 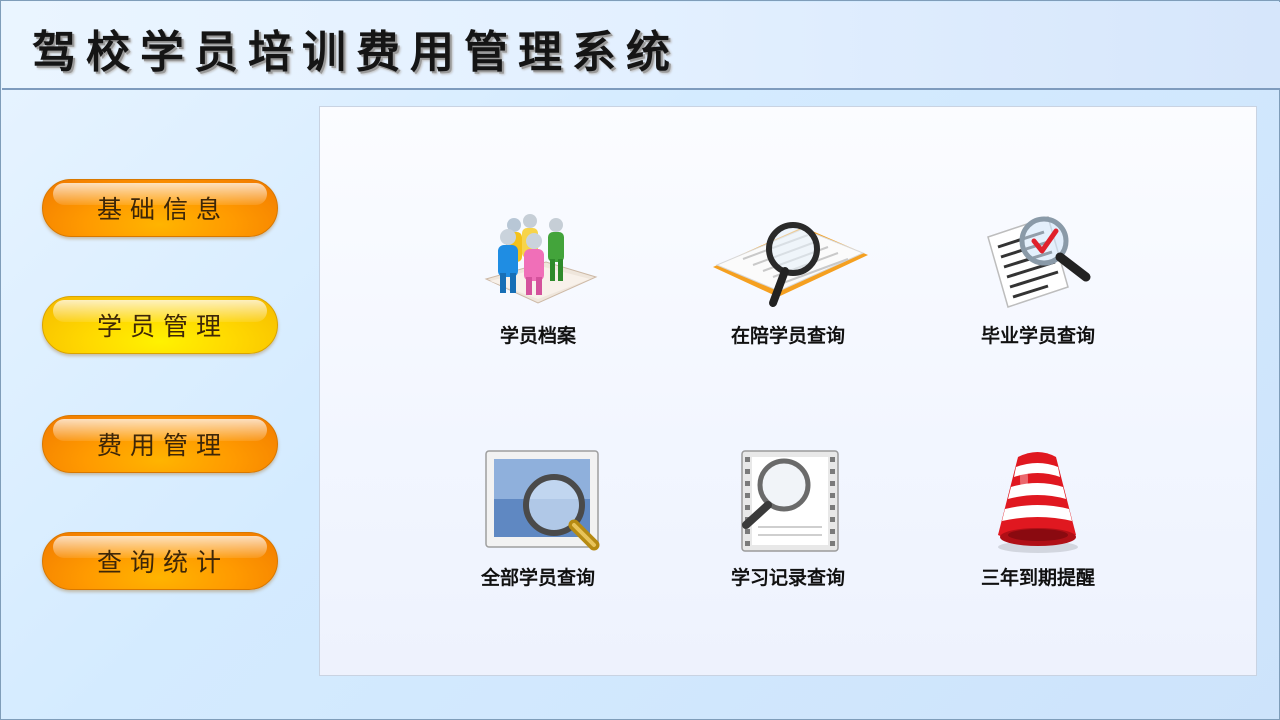 What do you see at coordinates (537, 578) in the screenshot?
I see `tile-label: 全部学员查询` at bounding box center [537, 578].